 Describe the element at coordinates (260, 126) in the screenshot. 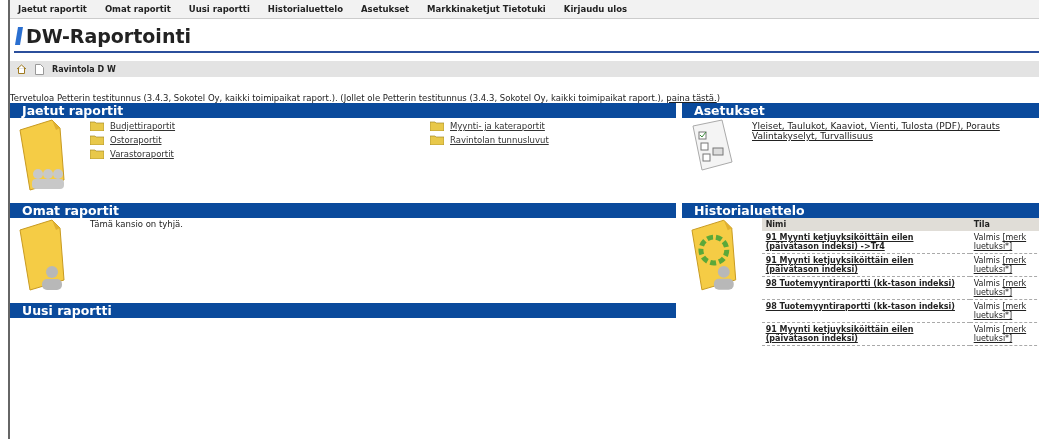

I see `folder-link: Budjettiraportit` at that location.